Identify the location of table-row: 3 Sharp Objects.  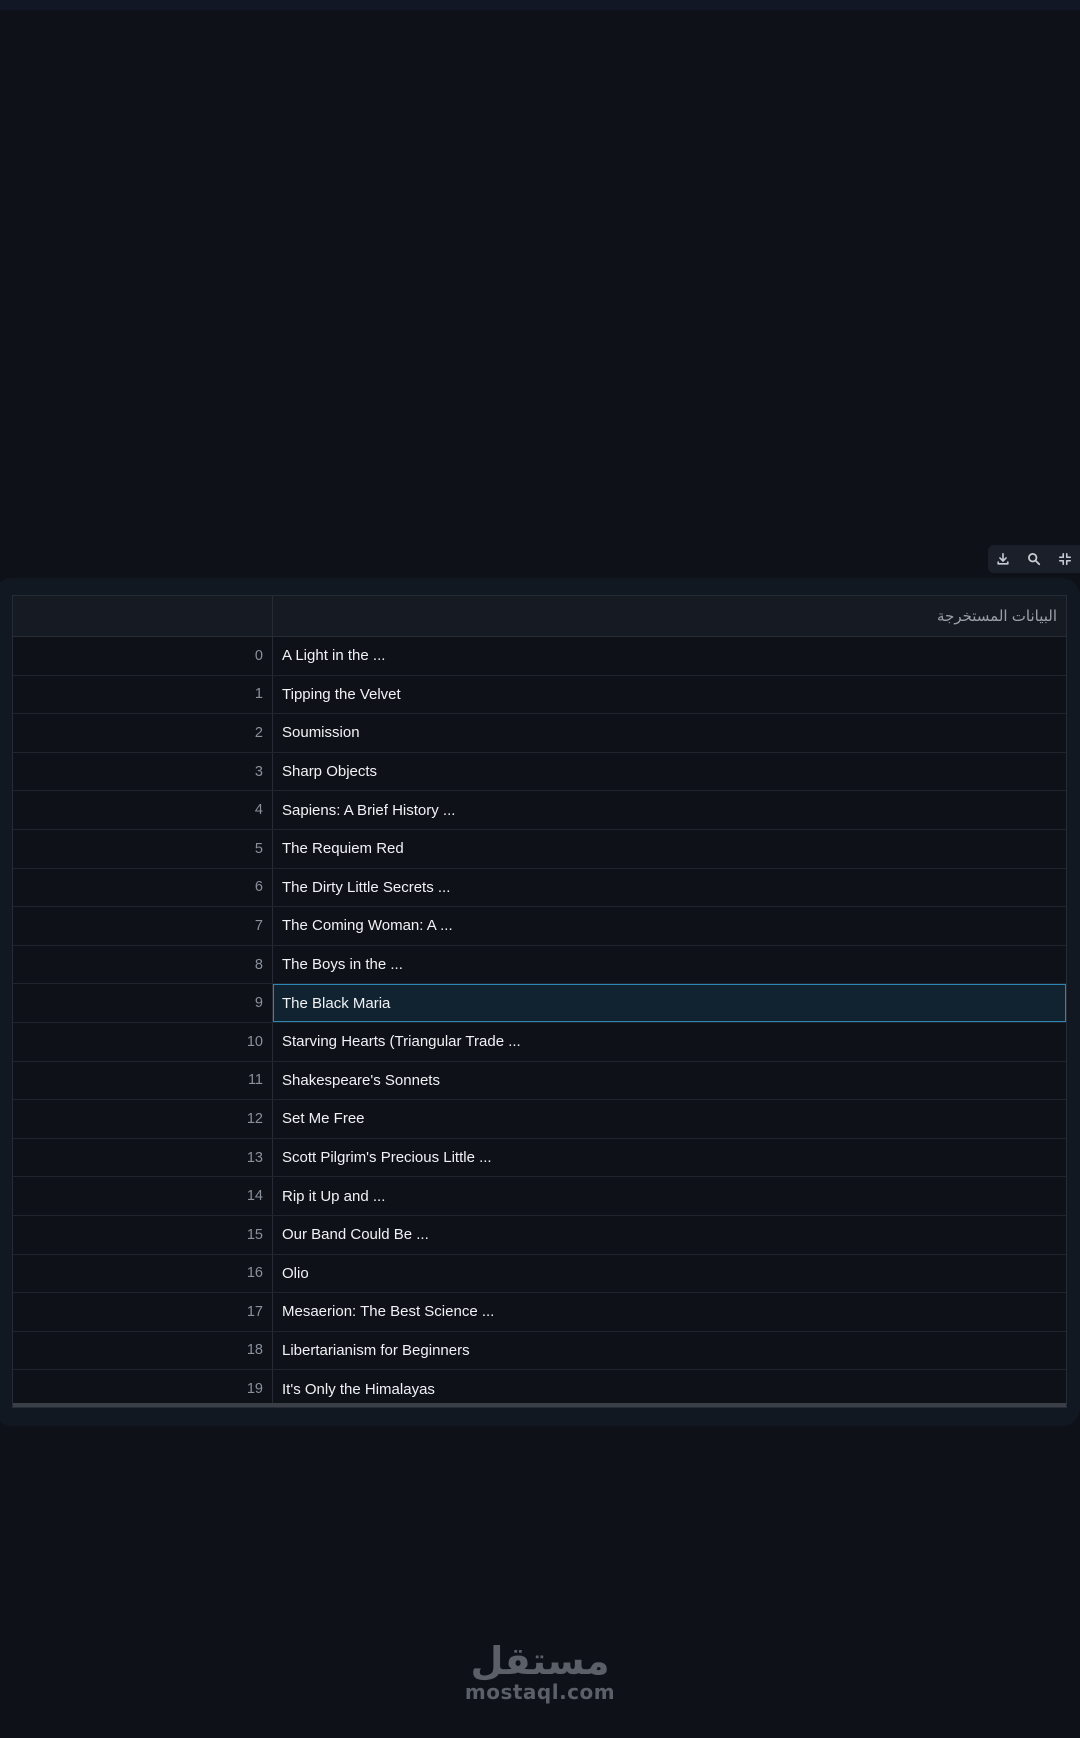
(539, 772).